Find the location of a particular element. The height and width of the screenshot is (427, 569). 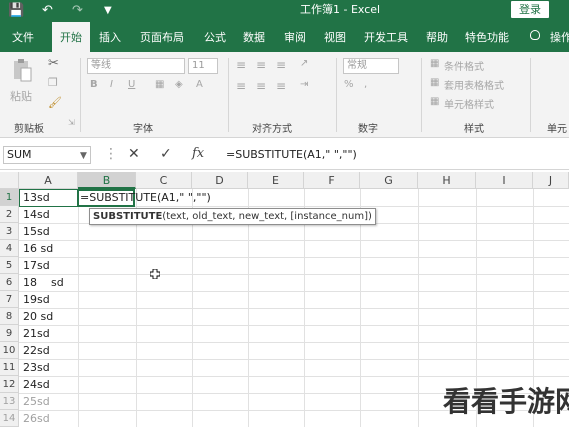

row-header: 12 is located at coordinates (9, 384).